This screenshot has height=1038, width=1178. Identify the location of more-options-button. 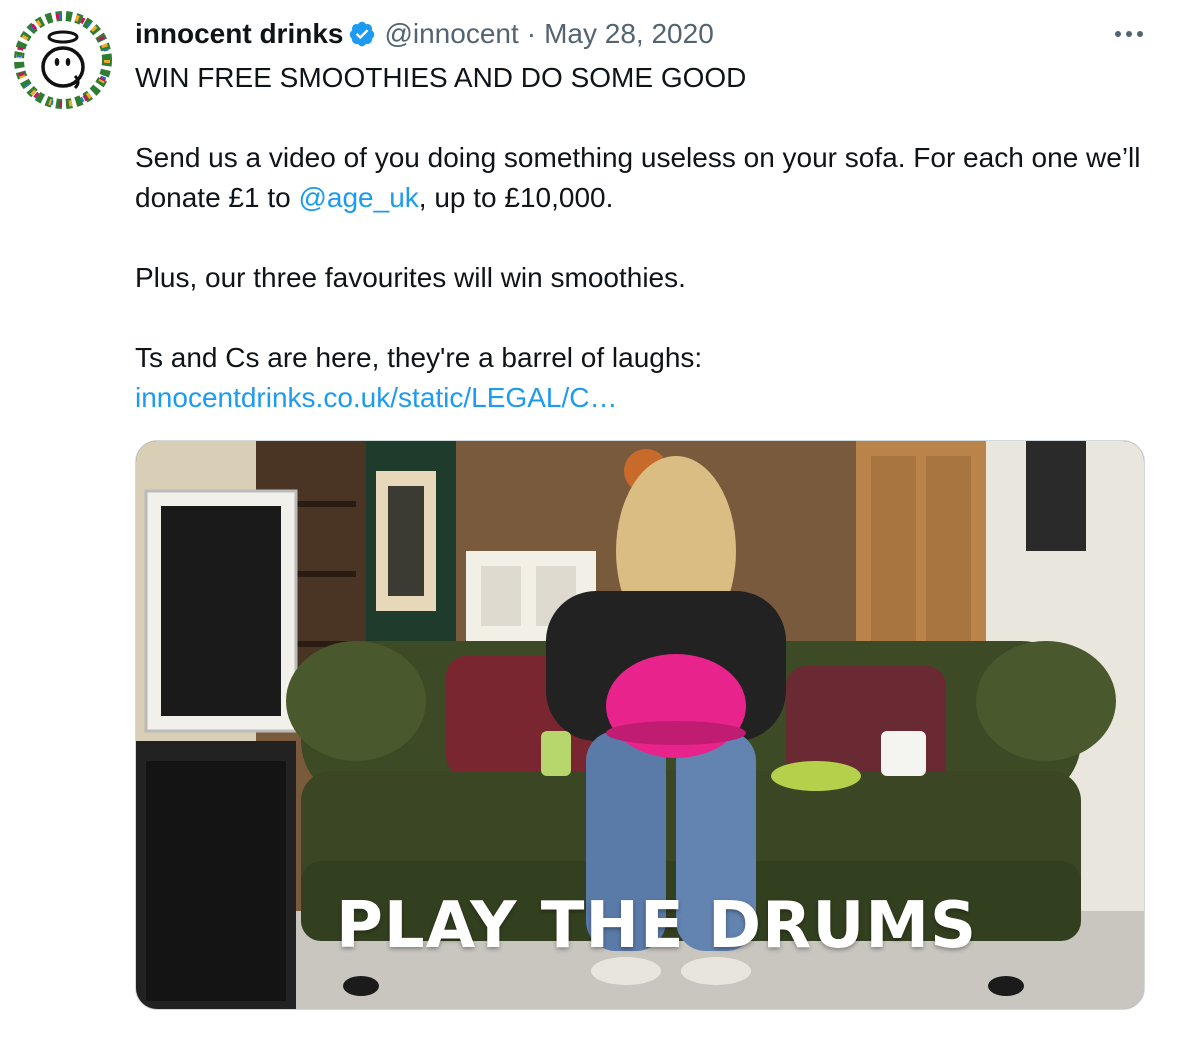
(1129, 34).